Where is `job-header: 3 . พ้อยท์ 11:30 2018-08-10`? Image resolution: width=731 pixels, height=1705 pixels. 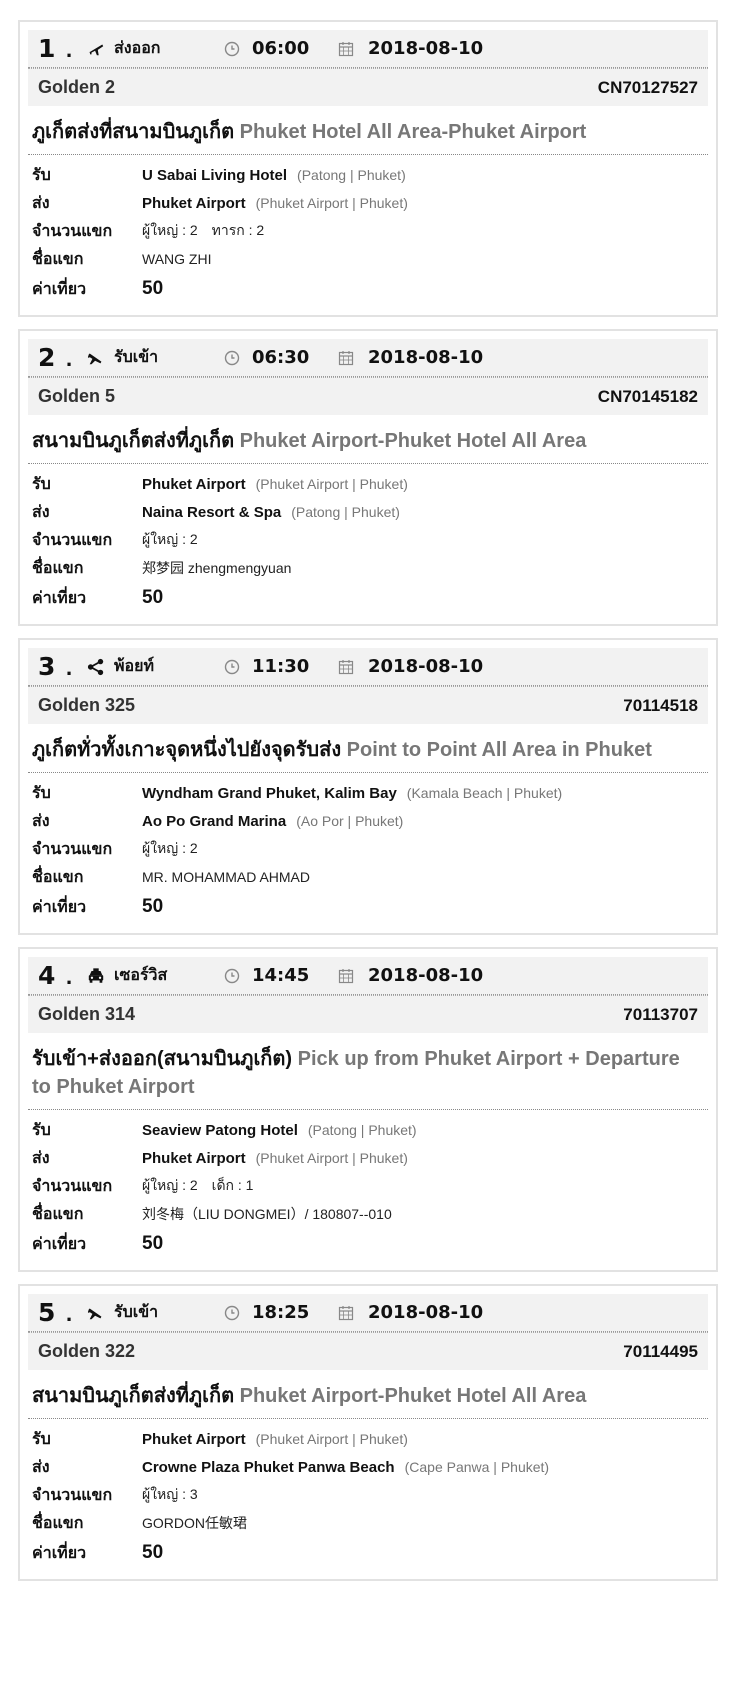 job-header: 3 . พ้อยท์ 11:30 2018-08-10 is located at coordinates (368, 667).